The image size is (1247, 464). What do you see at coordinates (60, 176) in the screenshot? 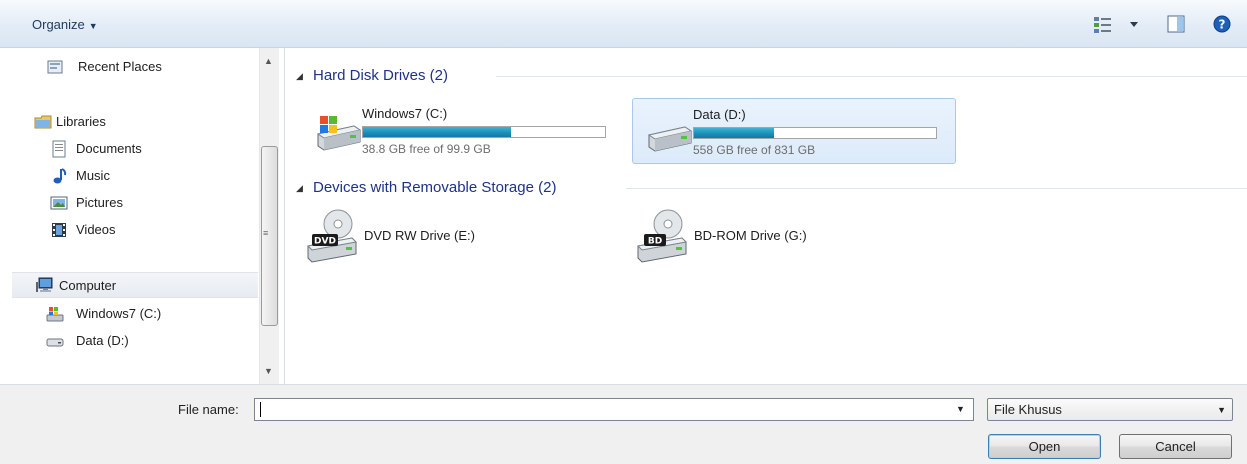
I see `music-icon` at bounding box center [60, 176].